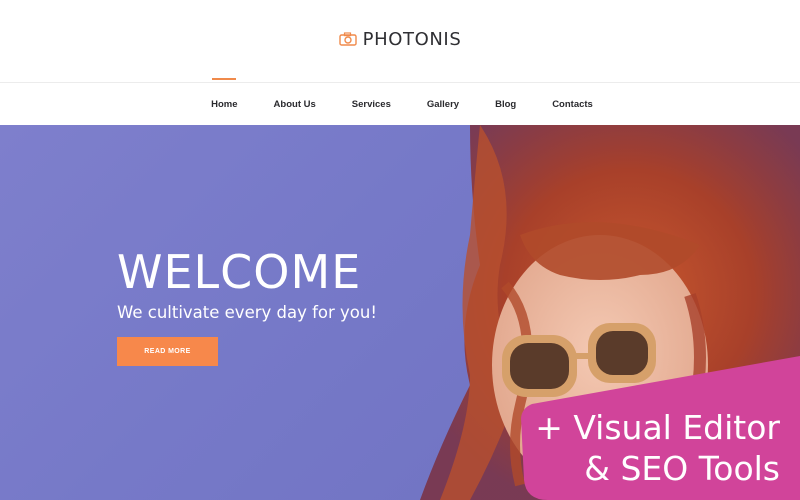 The width and height of the screenshot is (800, 500). What do you see at coordinates (167, 351) in the screenshot?
I see `read-more-button: READ MORE` at bounding box center [167, 351].